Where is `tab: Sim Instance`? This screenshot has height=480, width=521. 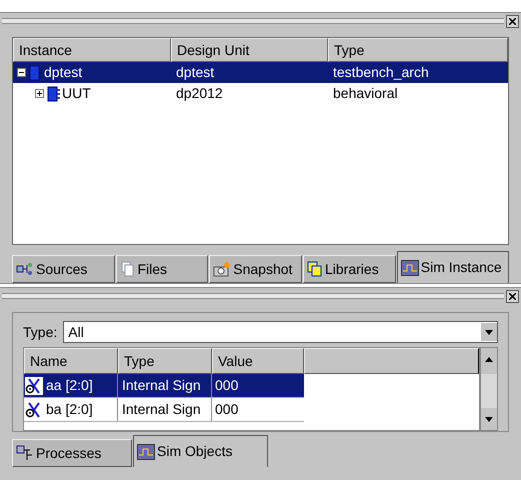
tab: Sim Instance is located at coordinates (452, 267).